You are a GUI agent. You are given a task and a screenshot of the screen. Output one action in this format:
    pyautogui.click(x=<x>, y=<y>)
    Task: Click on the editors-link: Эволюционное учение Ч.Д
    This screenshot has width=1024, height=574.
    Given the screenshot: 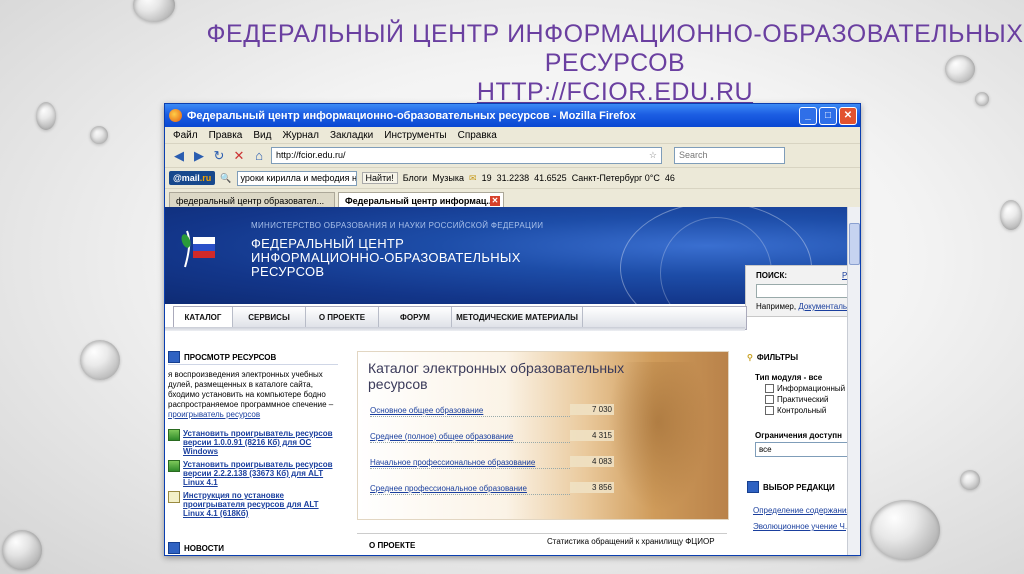 What is the action you would take?
    pyautogui.click(x=802, y=526)
    